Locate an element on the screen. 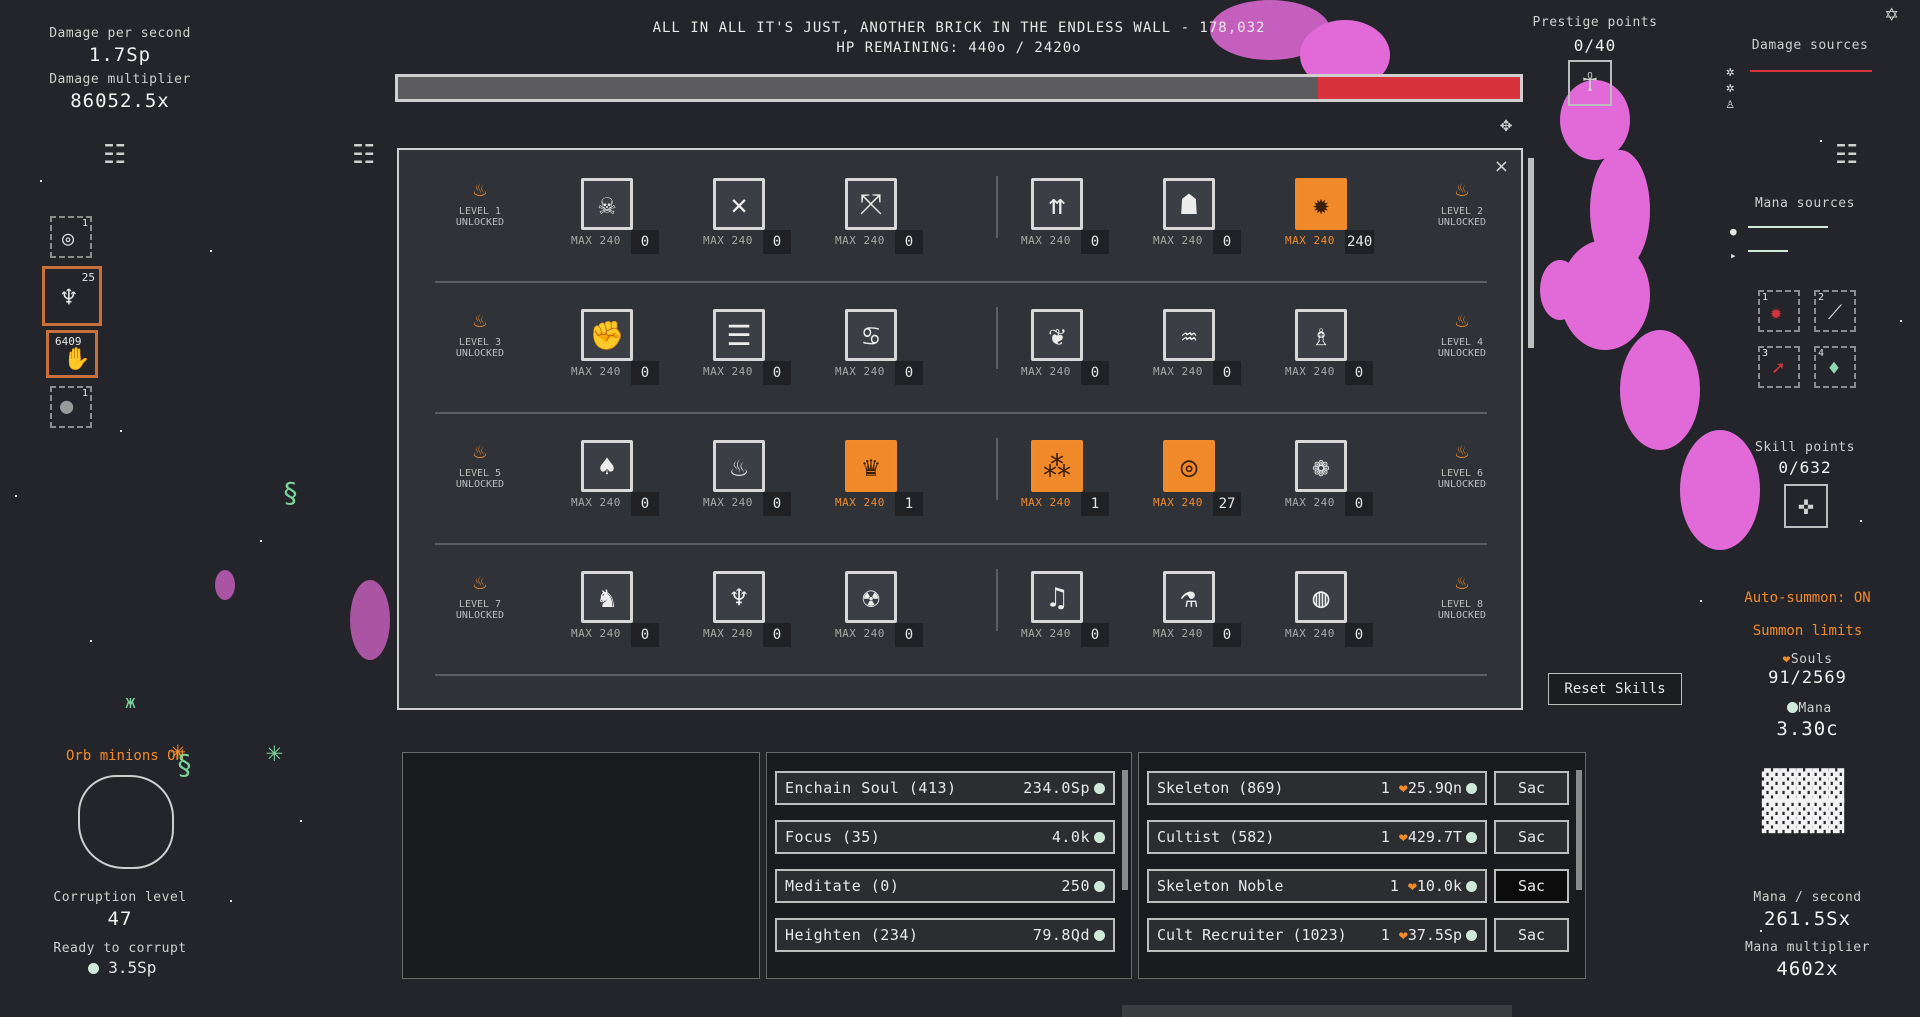 The height and width of the screenshot is (1017, 1920). ready-value-text: 3.5Sp is located at coordinates (132, 967).